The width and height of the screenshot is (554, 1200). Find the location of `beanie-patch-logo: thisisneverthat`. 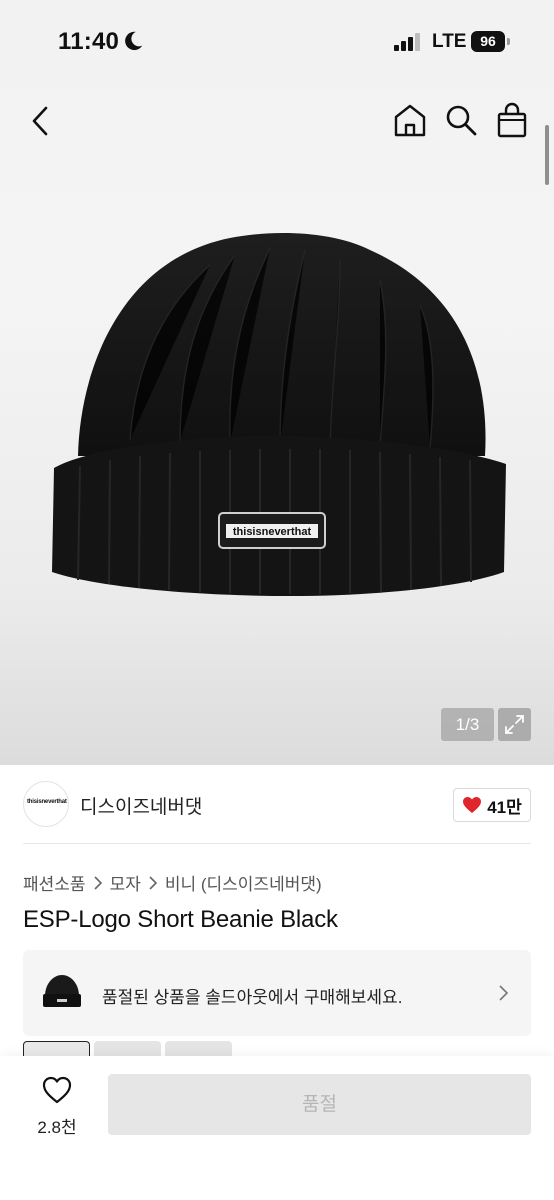

beanie-patch-logo: thisisneverthat is located at coordinates (272, 532).